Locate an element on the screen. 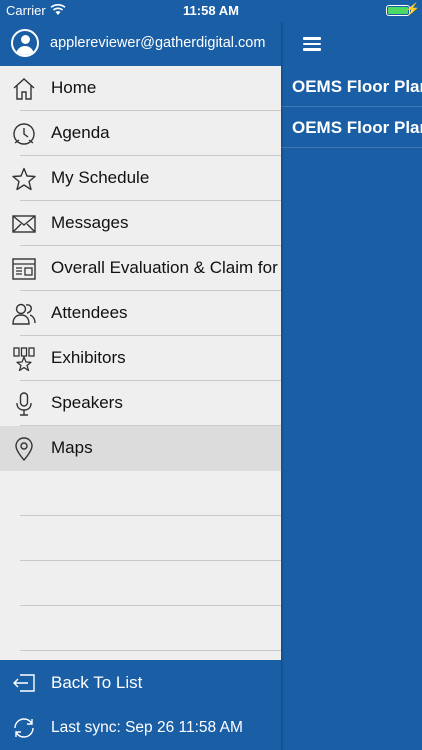  clock-time: 11:58 AM is located at coordinates (211, 10).